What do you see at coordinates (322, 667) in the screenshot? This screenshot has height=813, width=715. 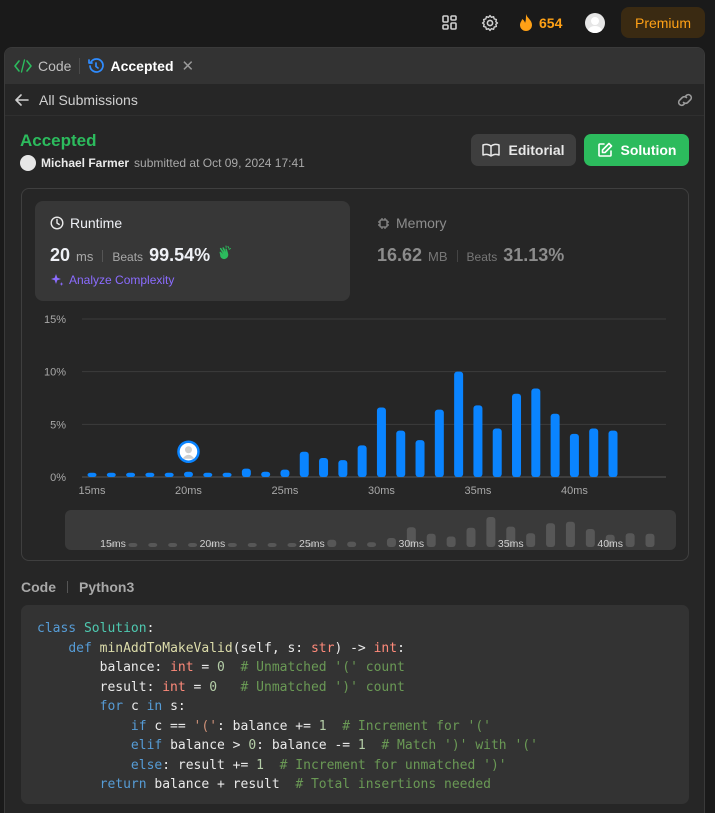 I see `code-token: # Unmatched '(' count` at bounding box center [322, 667].